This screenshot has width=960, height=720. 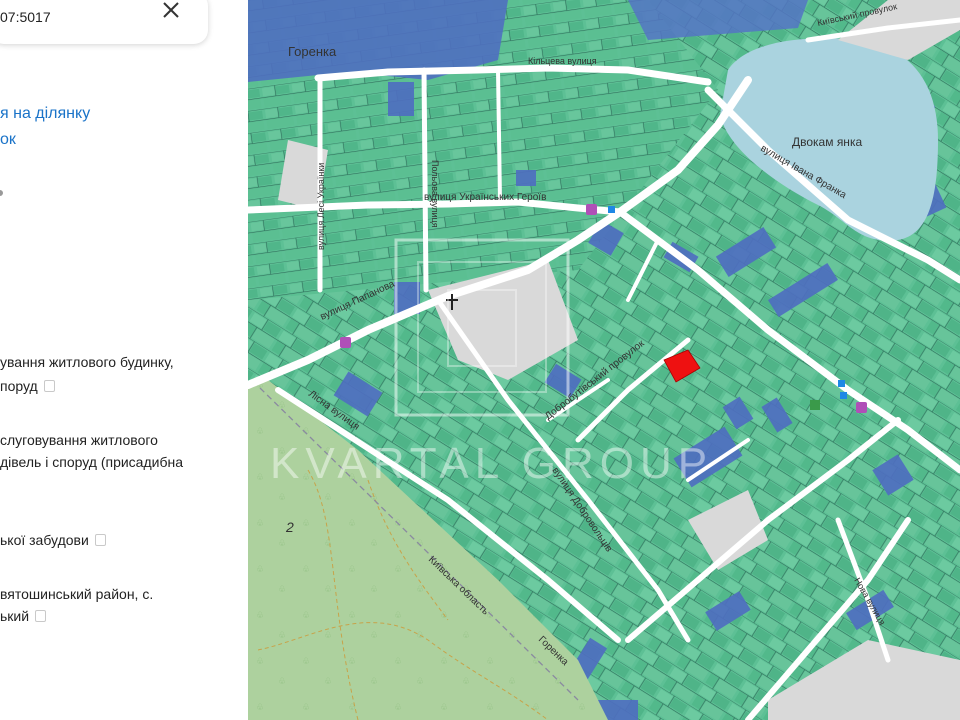 What do you see at coordinates (827, 142) in the screenshot?
I see `lake-label: Двокам янка` at bounding box center [827, 142].